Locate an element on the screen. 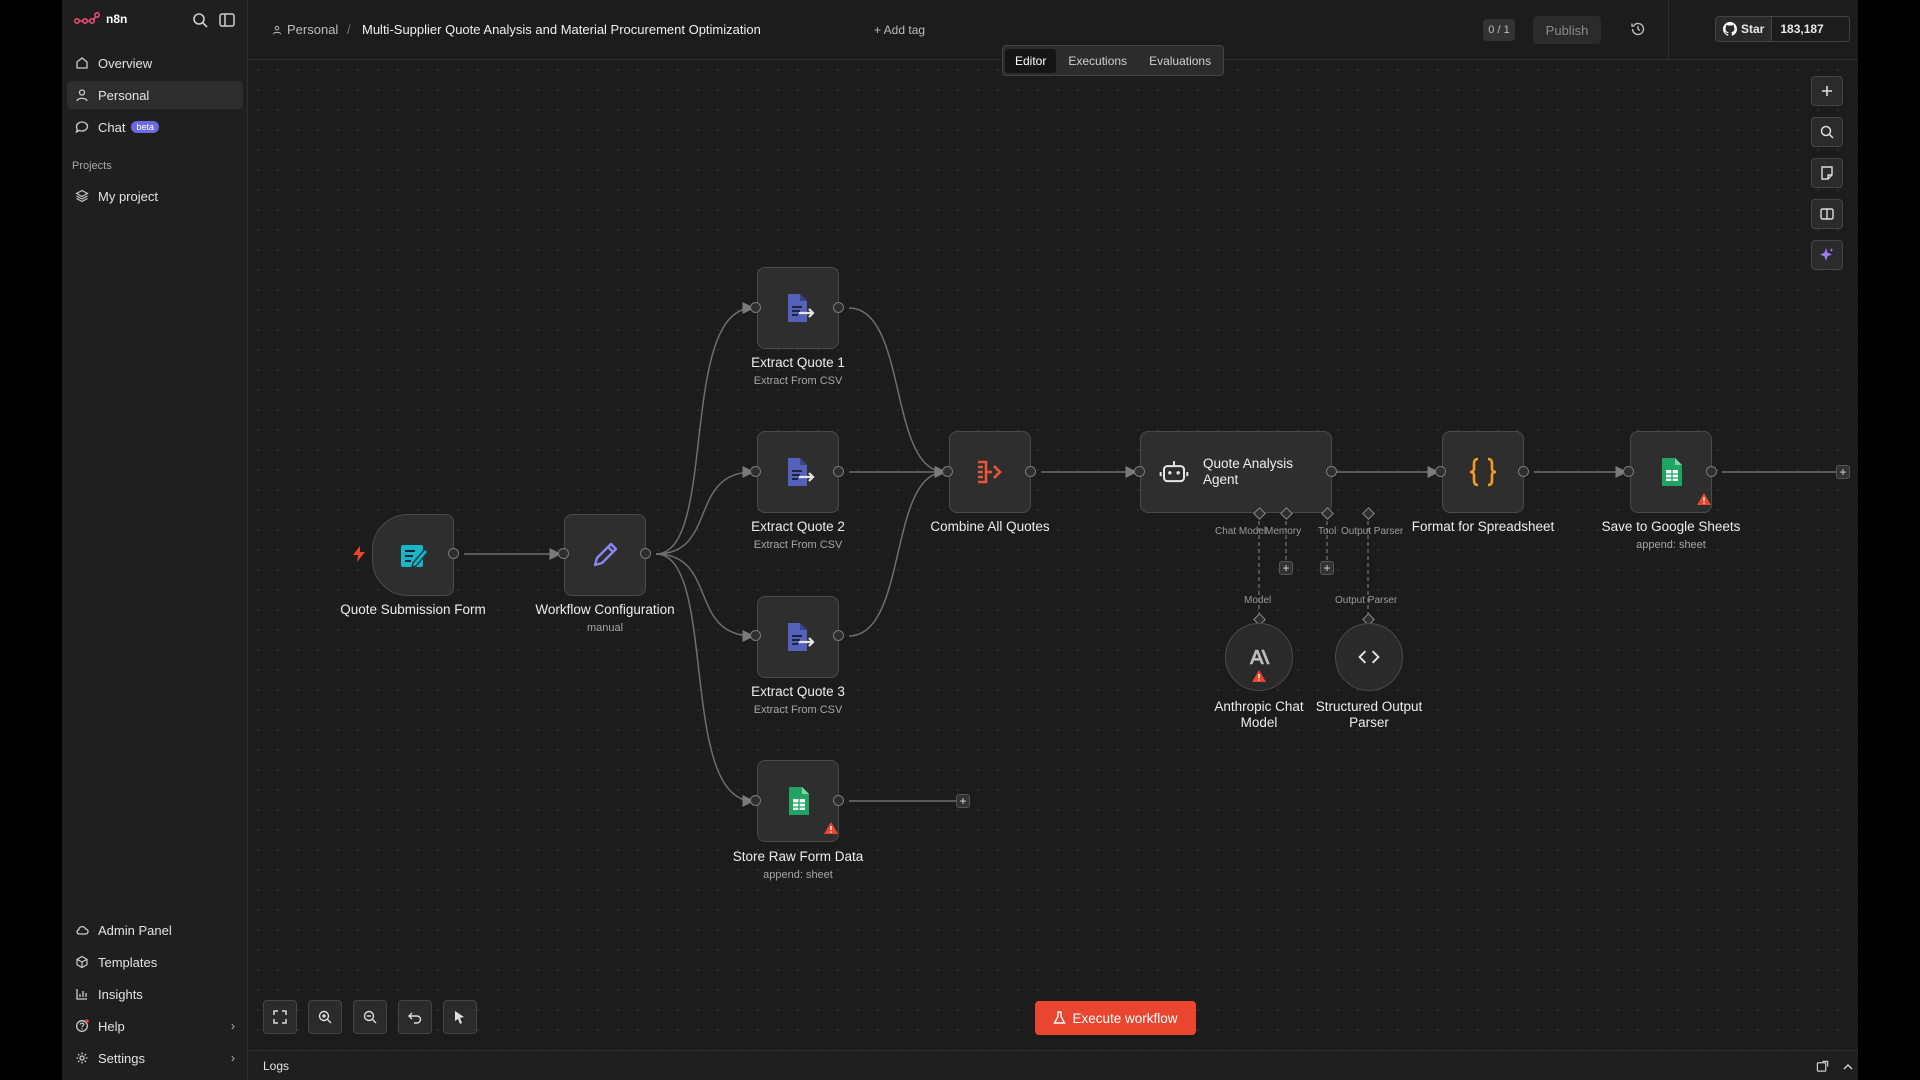  anthropic-icon is located at coordinates (1259, 657).